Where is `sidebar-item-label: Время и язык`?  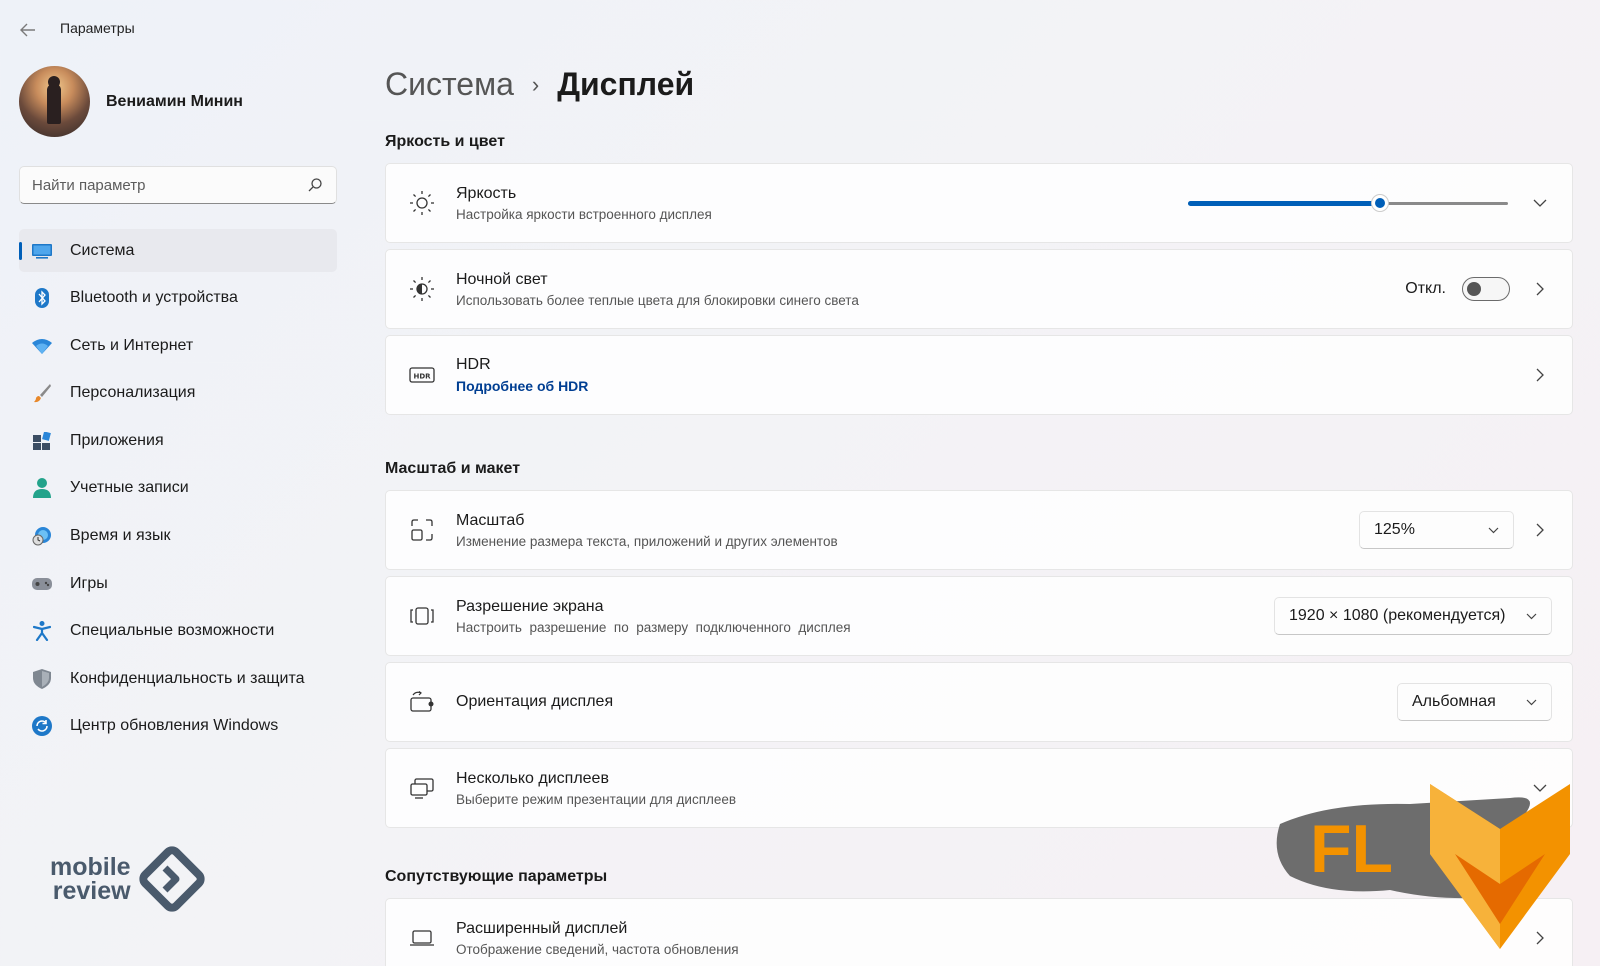 sidebar-item-label: Время и язык is located at coordinates (120, 536).